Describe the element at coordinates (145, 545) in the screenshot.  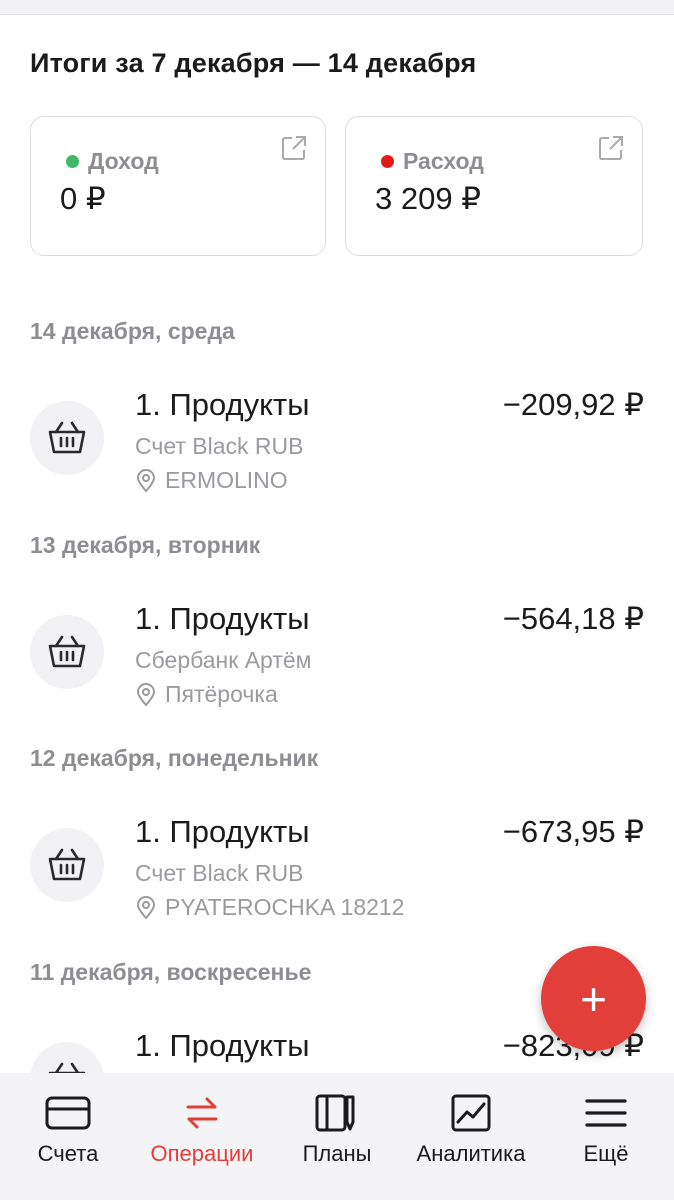
I see `date-header: 13 декабря, вторник` at that location.